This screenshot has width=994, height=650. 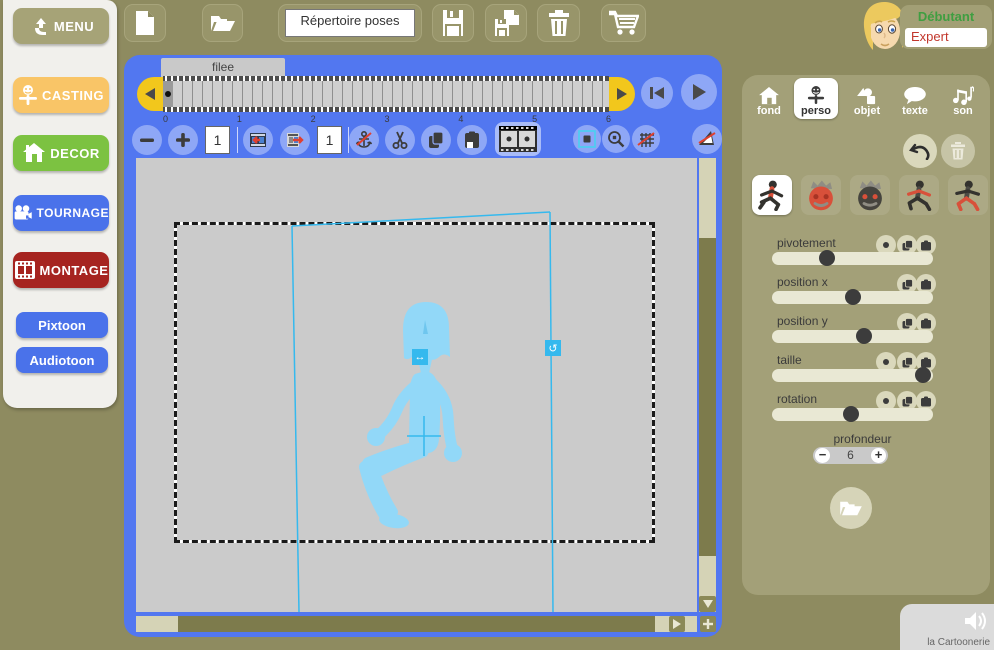 What do you see at coordinates (907, 322) in the screenshot?
I see `copy-icon` at bounding box center [907, 322].